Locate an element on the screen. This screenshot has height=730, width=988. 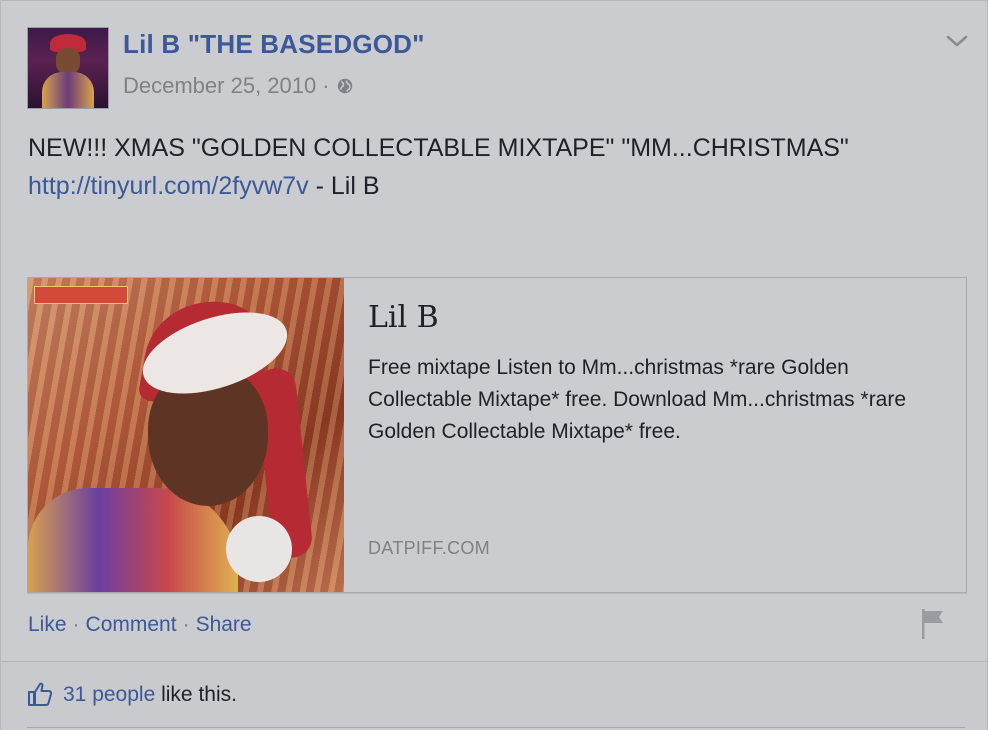
likes-summary: 31 people like this. is located at coordinates (150, 695).